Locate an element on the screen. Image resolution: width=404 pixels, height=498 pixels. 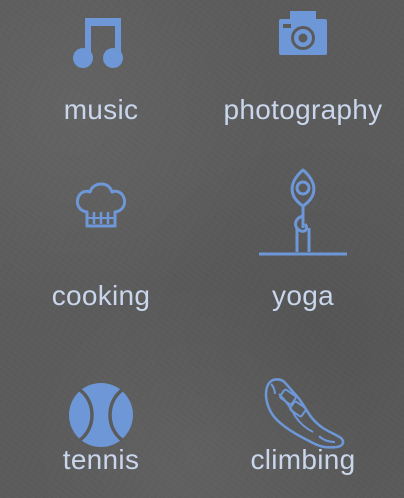
tennis-ball-icon is located at coordinates (101, 415).